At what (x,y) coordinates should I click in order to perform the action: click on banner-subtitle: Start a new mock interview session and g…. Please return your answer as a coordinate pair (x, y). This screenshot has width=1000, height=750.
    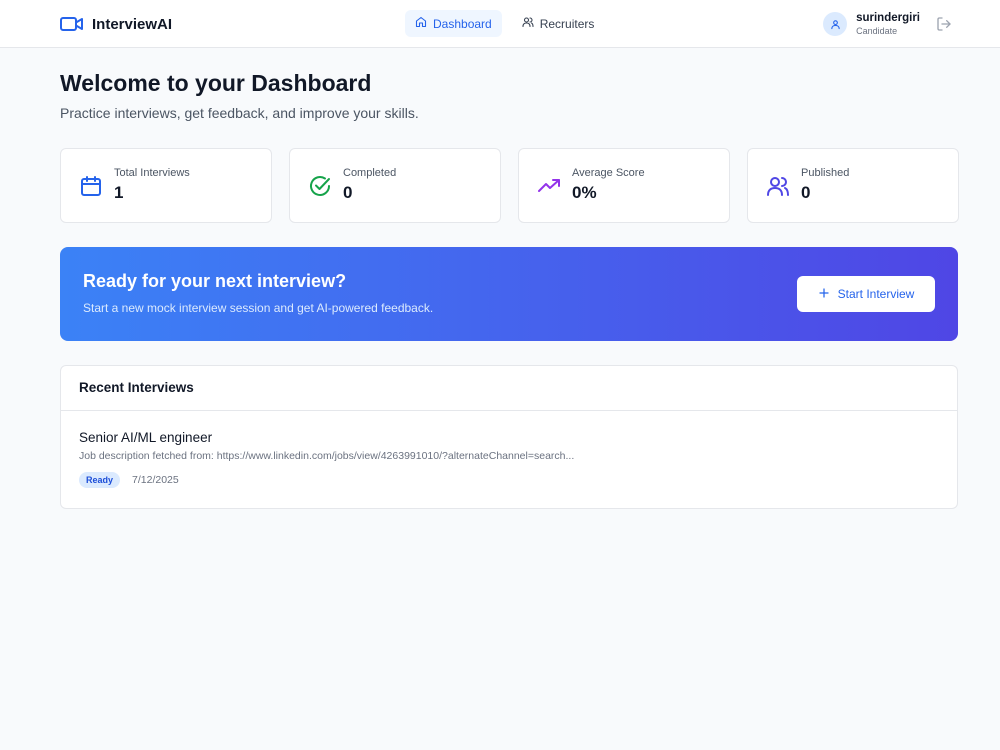
    Looking at the image, I should click on (258, 308).